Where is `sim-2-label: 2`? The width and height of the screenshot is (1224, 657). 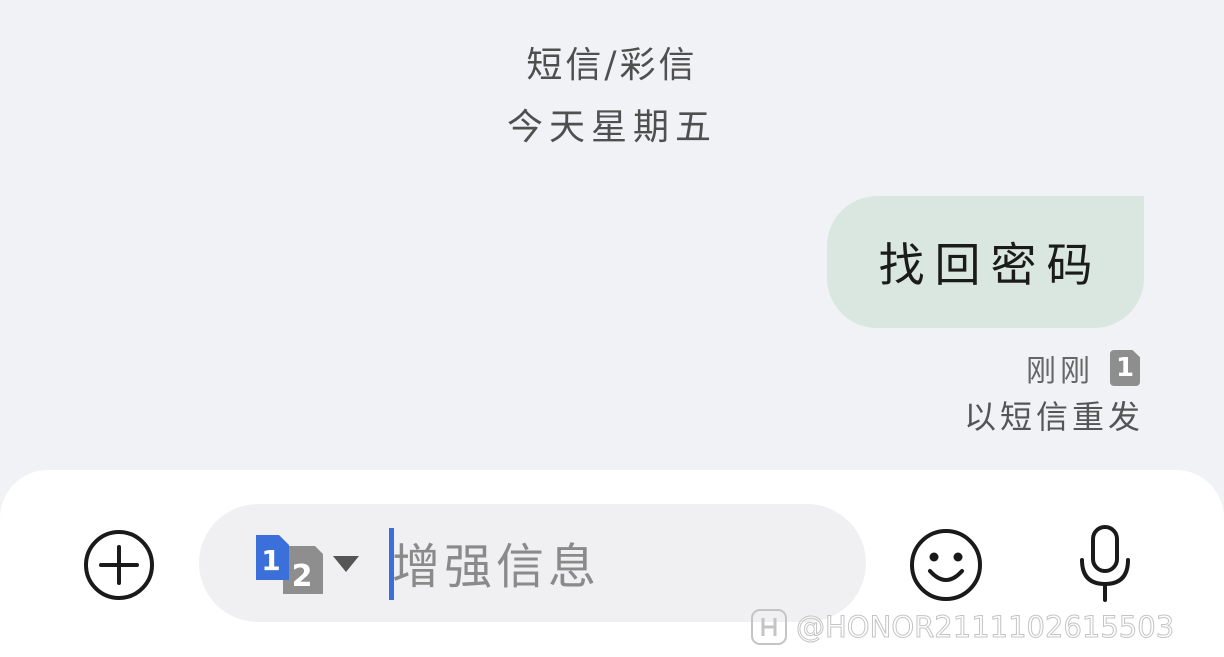 sim-2-label: 2 is located at coordinates (302, 576).